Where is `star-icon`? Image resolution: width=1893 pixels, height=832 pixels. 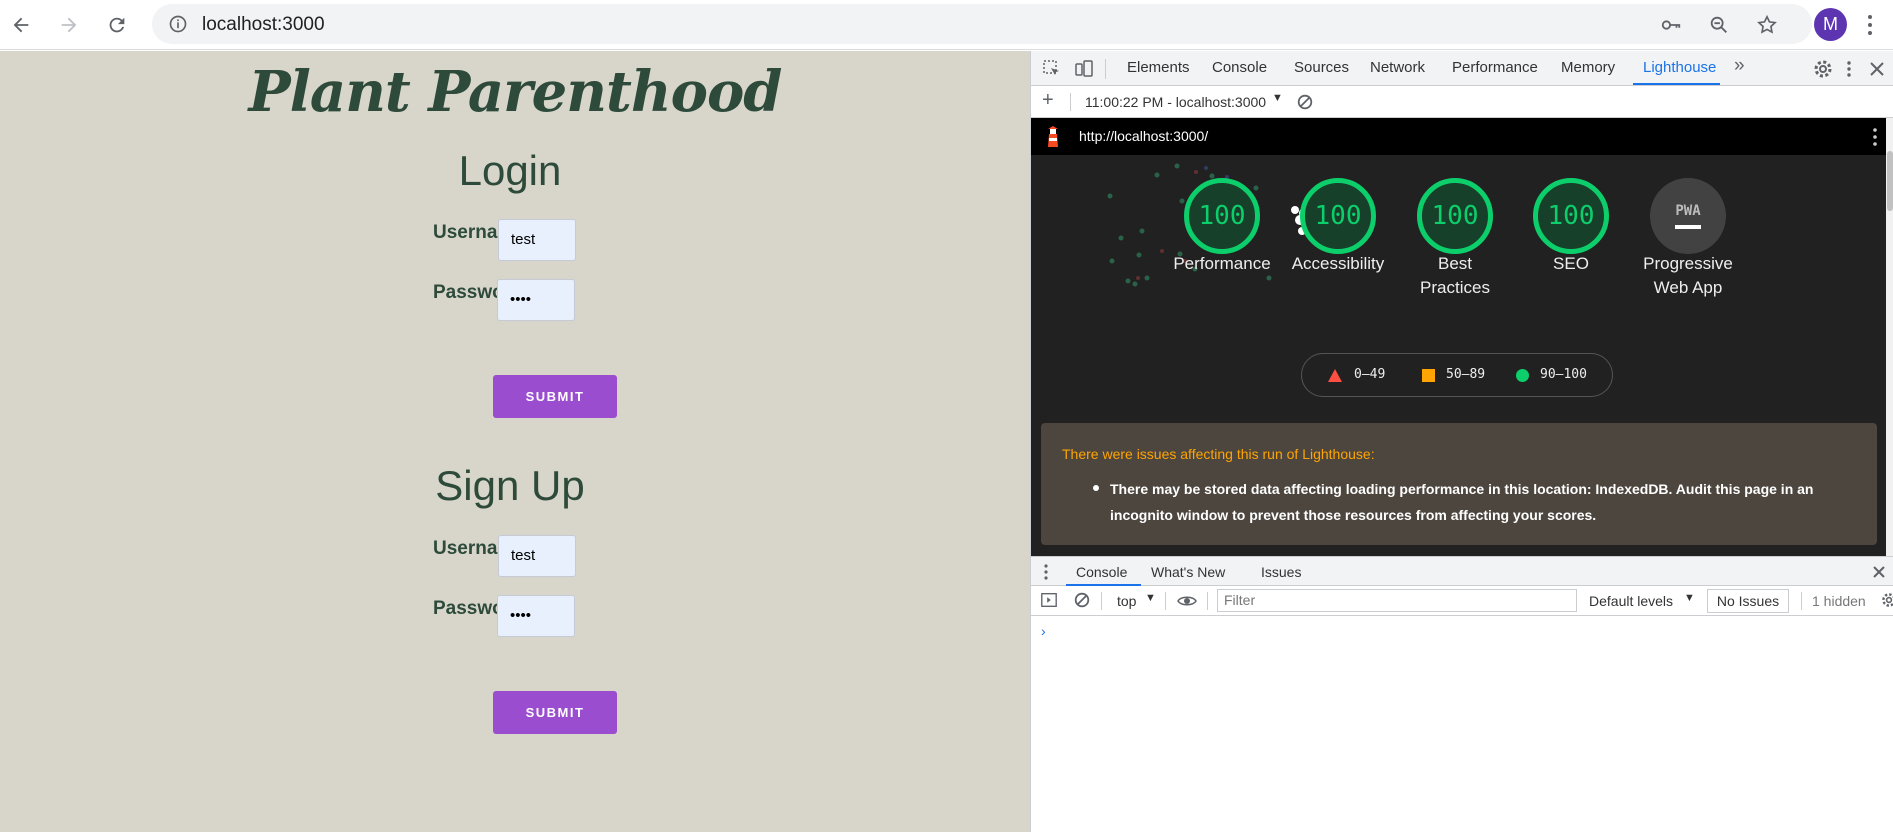 star-icon is located at coordinates (1767, 25).